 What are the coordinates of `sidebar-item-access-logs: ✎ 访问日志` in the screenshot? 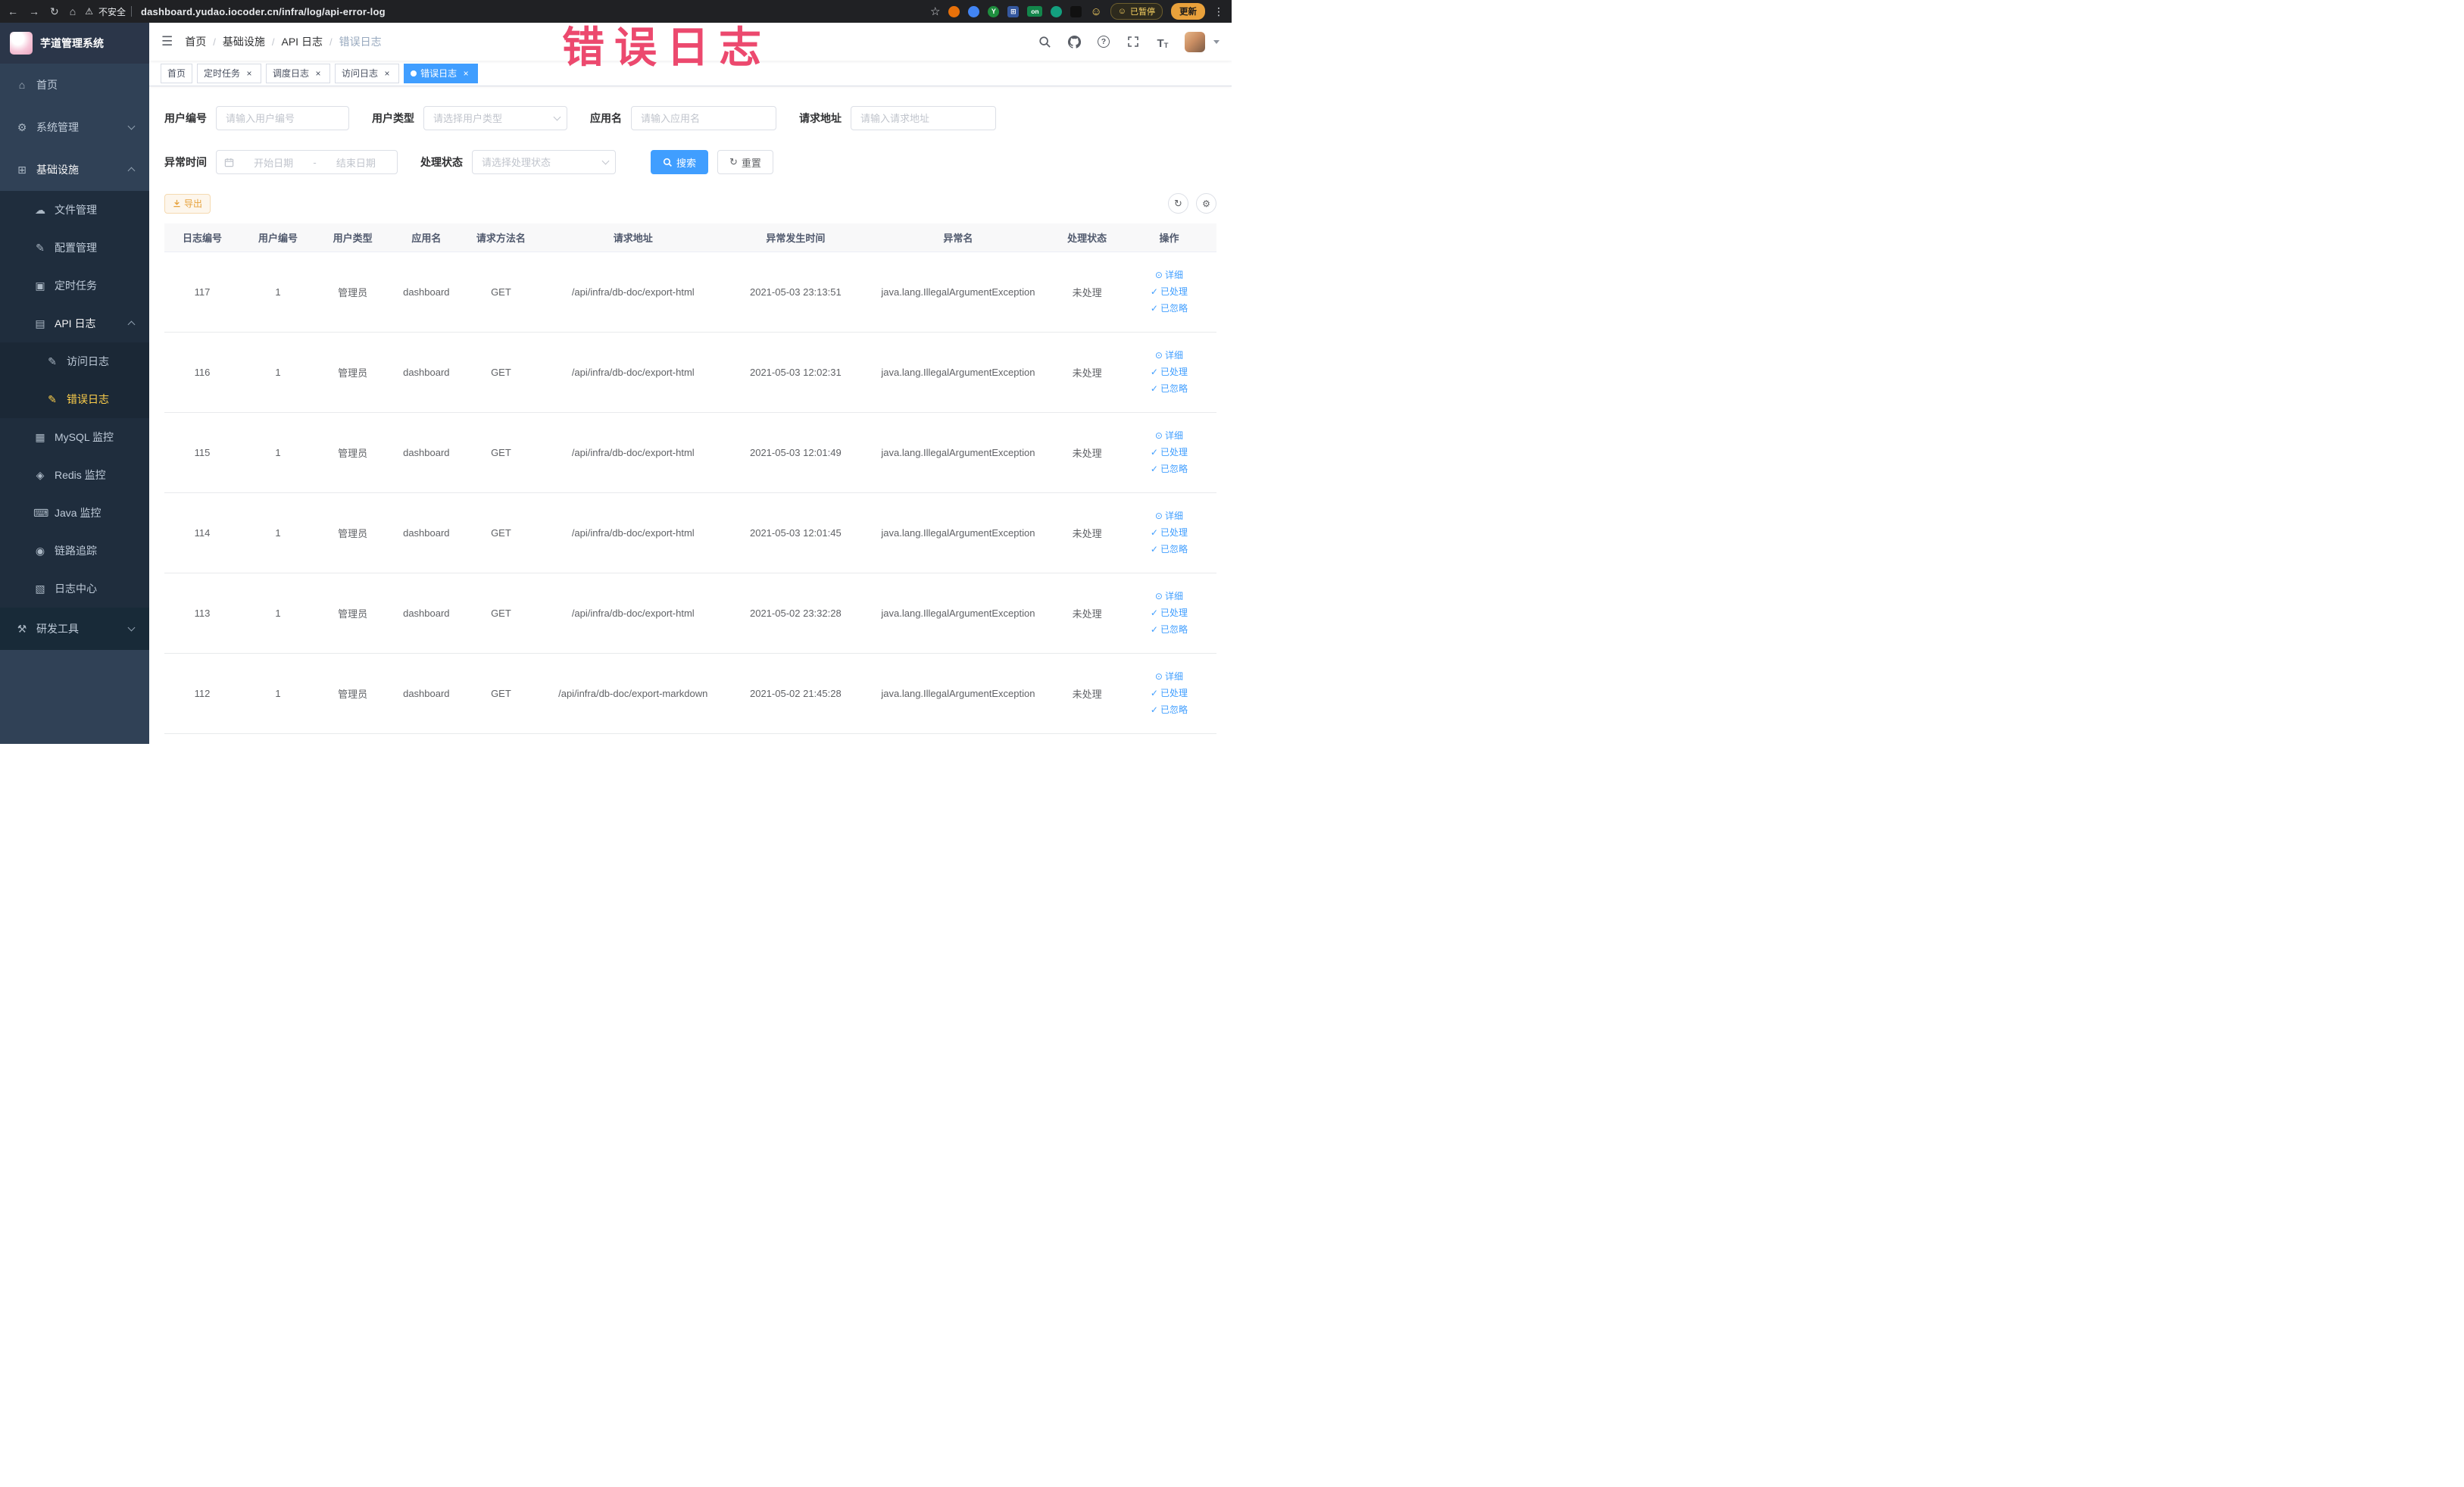 It's located at (74, 361).